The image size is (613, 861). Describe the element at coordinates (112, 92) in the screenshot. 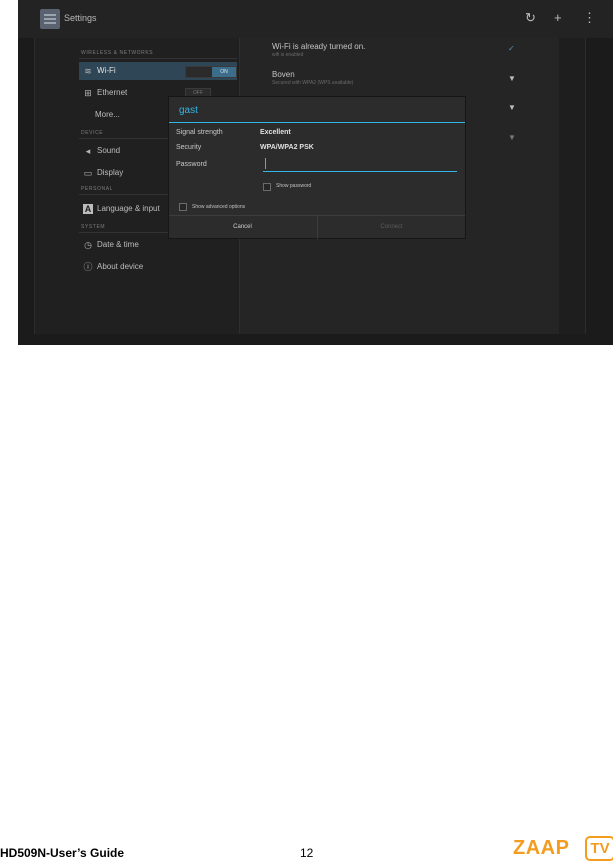

I see `sidebar-item-label: Ethernet` at that location.